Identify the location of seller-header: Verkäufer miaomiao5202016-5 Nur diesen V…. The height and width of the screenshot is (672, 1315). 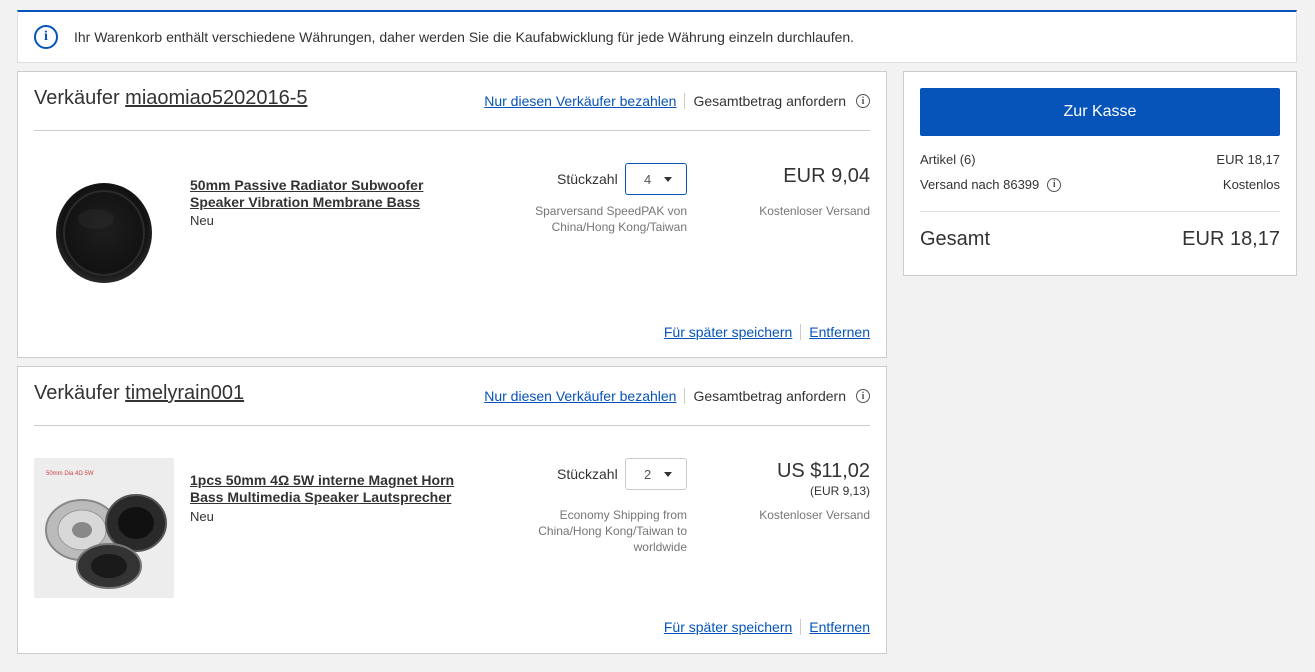
(452, 109).